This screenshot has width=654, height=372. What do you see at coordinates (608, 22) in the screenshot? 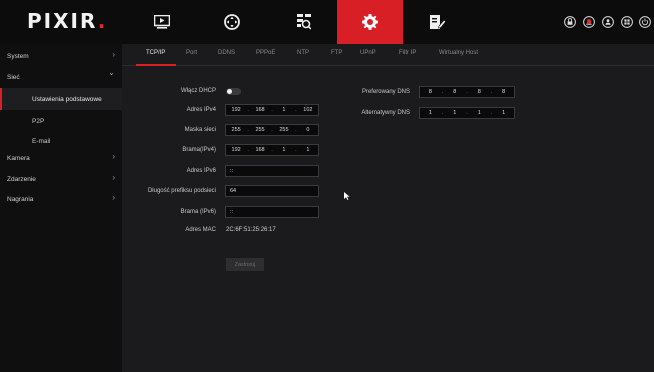
I see `user-icon` at bounding box center [608, 22].